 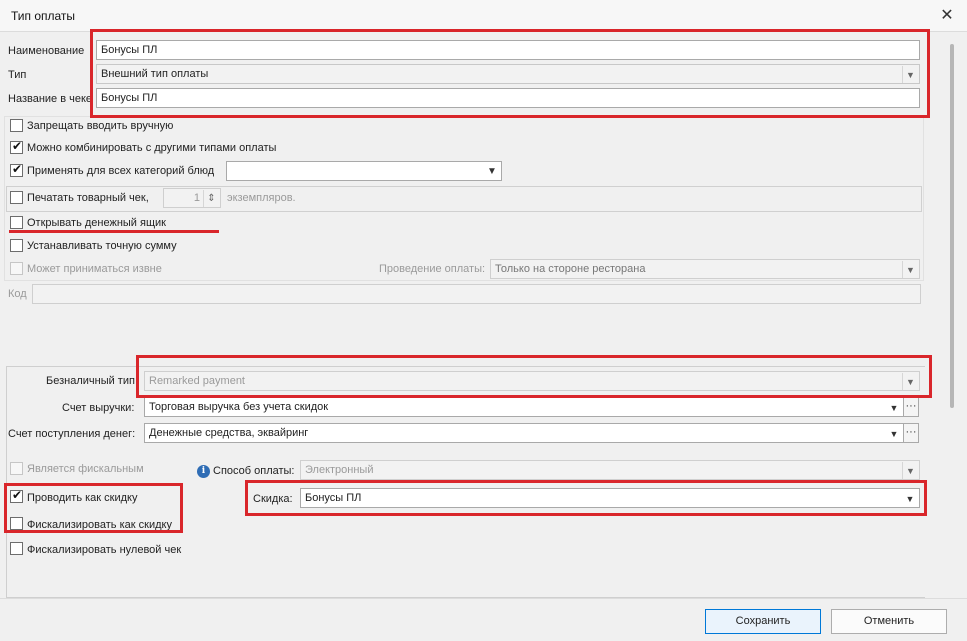 I want to click on spin-icon: ⇕, so click(x=211, y=198).